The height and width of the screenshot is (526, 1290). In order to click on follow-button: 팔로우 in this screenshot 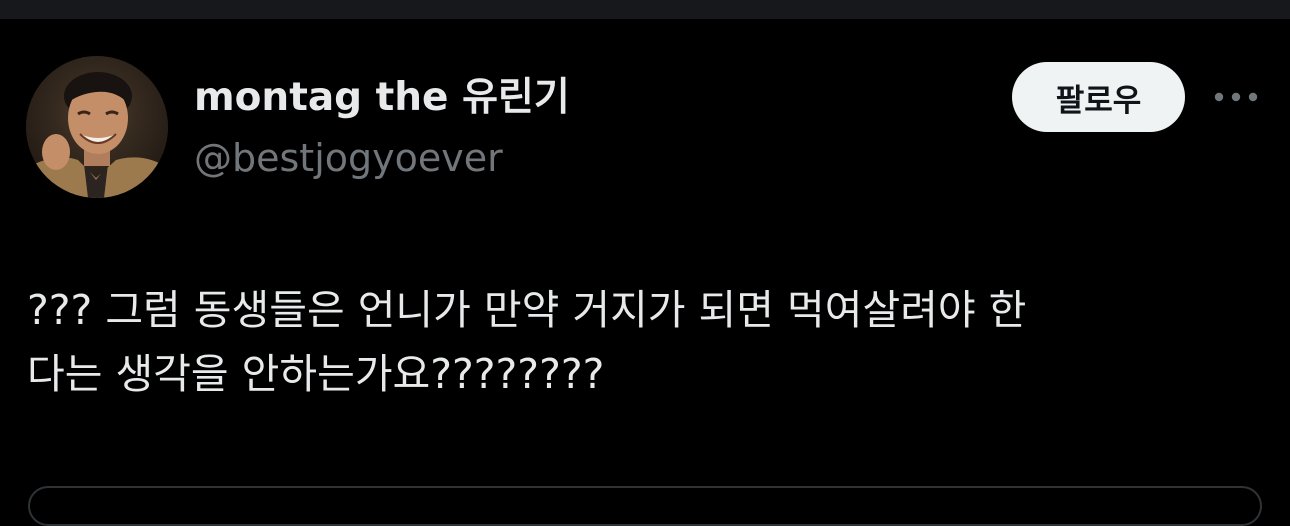, I will do `click(1098, 97)`.